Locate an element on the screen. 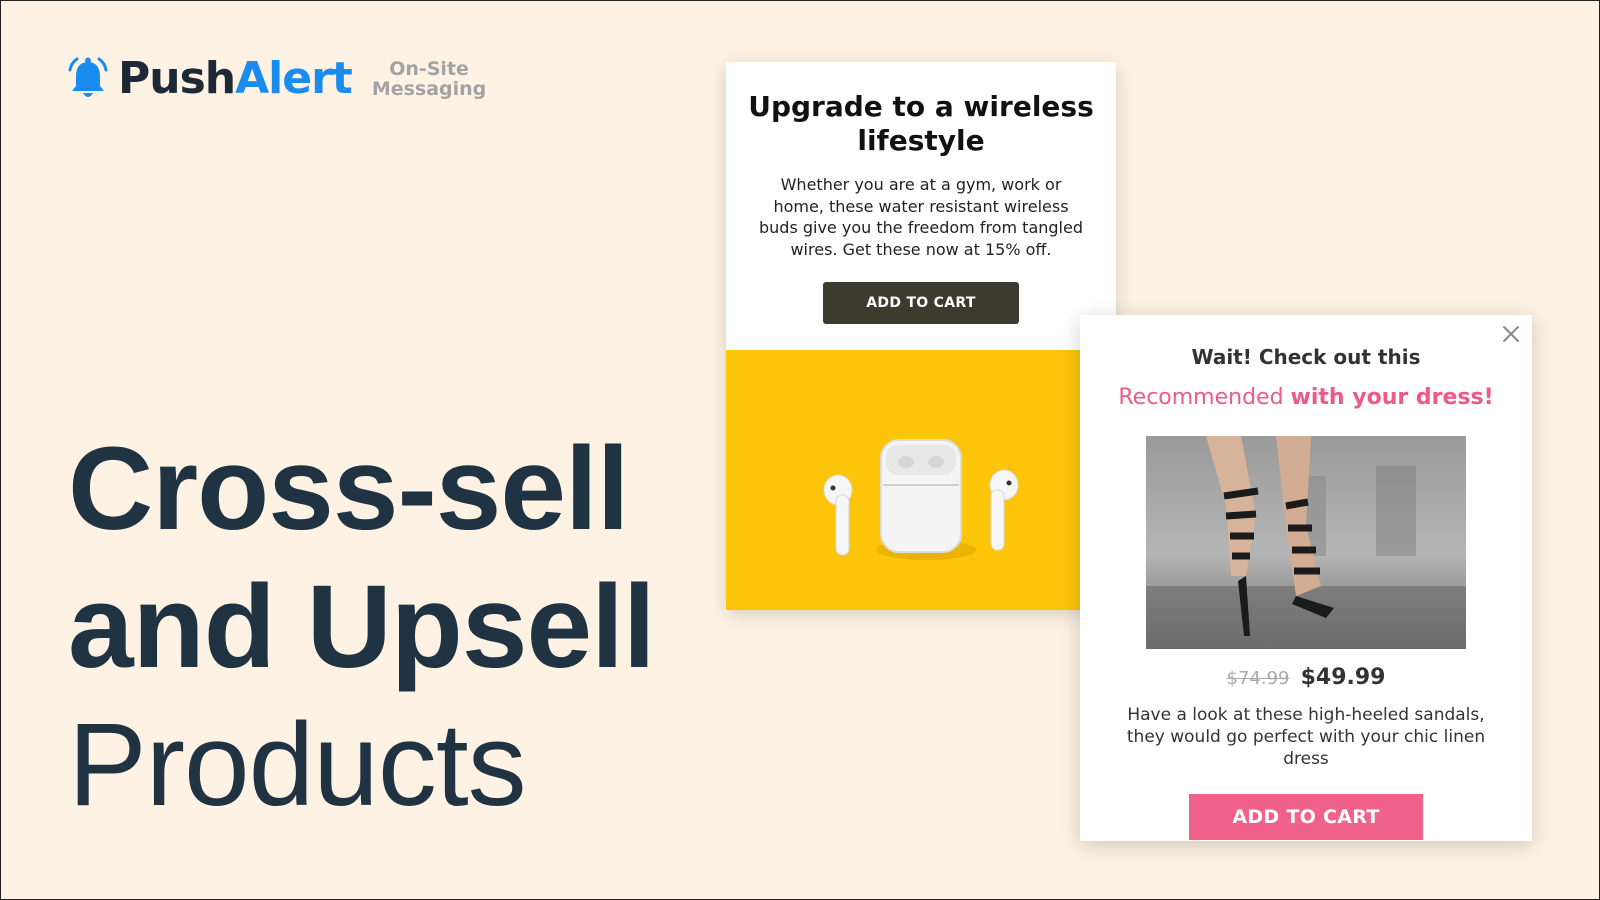 This screenshot has height=900, width=1600. headline-line3: Products is located at coordinates (297, 765).